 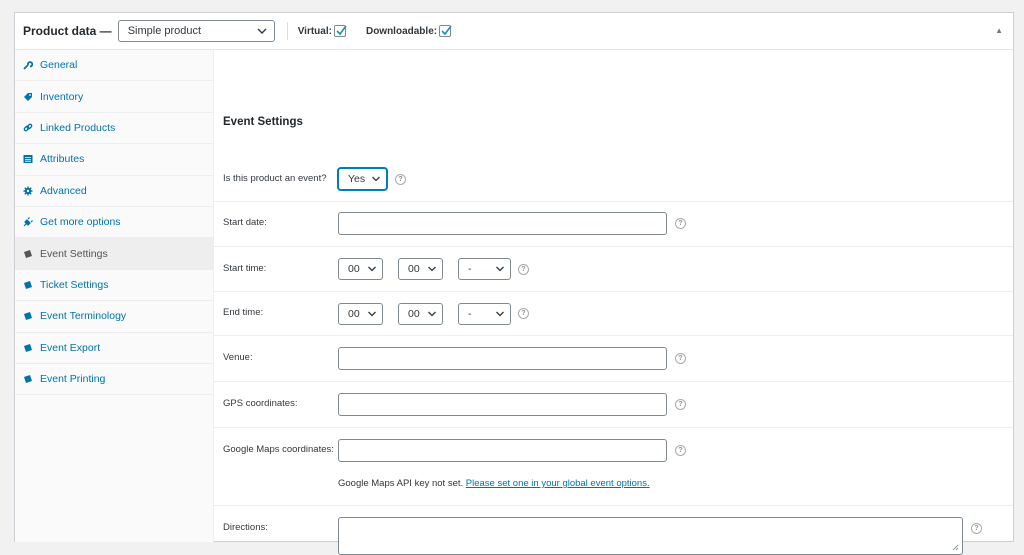 What do you see at coordinates (114, 66) in the screenshot?
I see `tab-general: General` at bounding box center [114, 66].